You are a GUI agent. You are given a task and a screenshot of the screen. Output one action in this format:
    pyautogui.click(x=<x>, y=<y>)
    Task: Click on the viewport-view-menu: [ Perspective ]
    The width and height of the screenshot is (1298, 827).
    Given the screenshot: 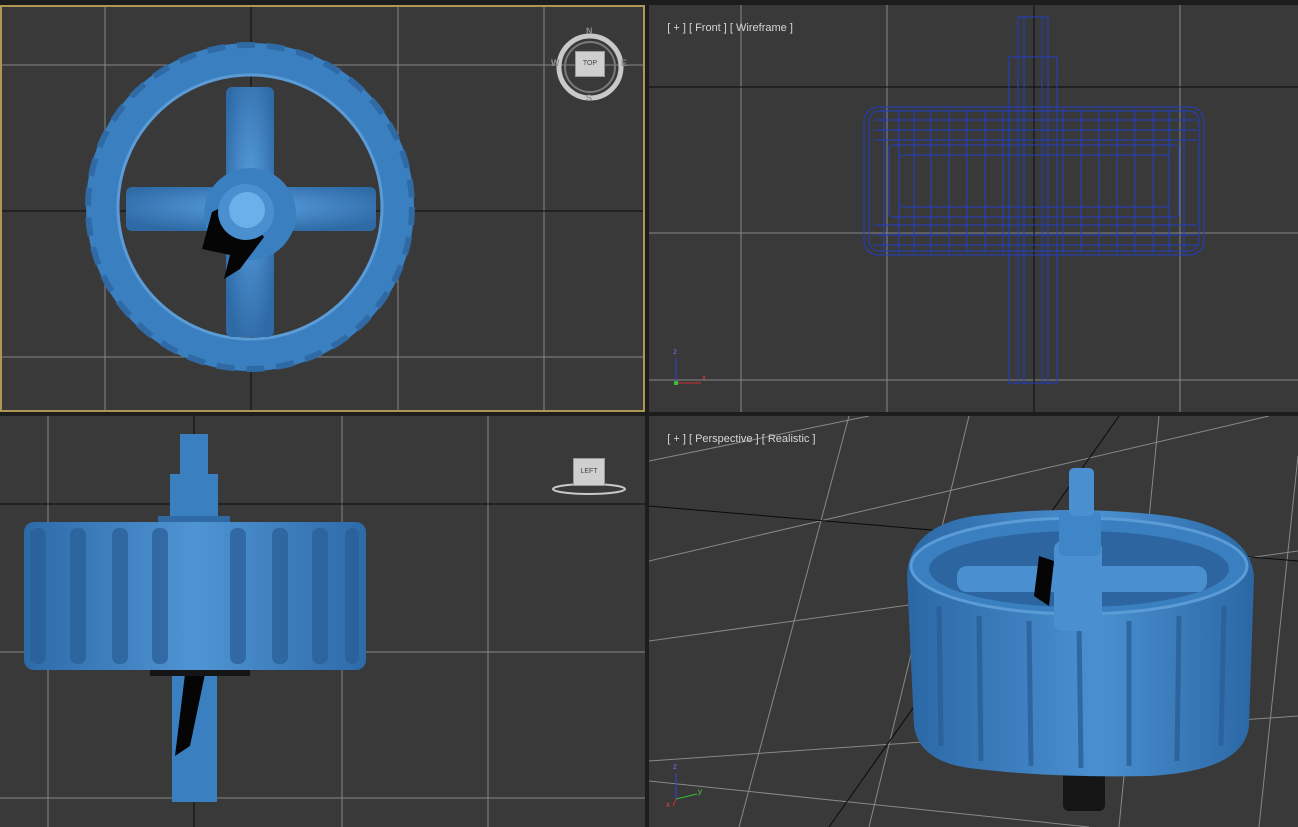 What is the action you would take?
    pyautogui.click(x=724, y=439)
    